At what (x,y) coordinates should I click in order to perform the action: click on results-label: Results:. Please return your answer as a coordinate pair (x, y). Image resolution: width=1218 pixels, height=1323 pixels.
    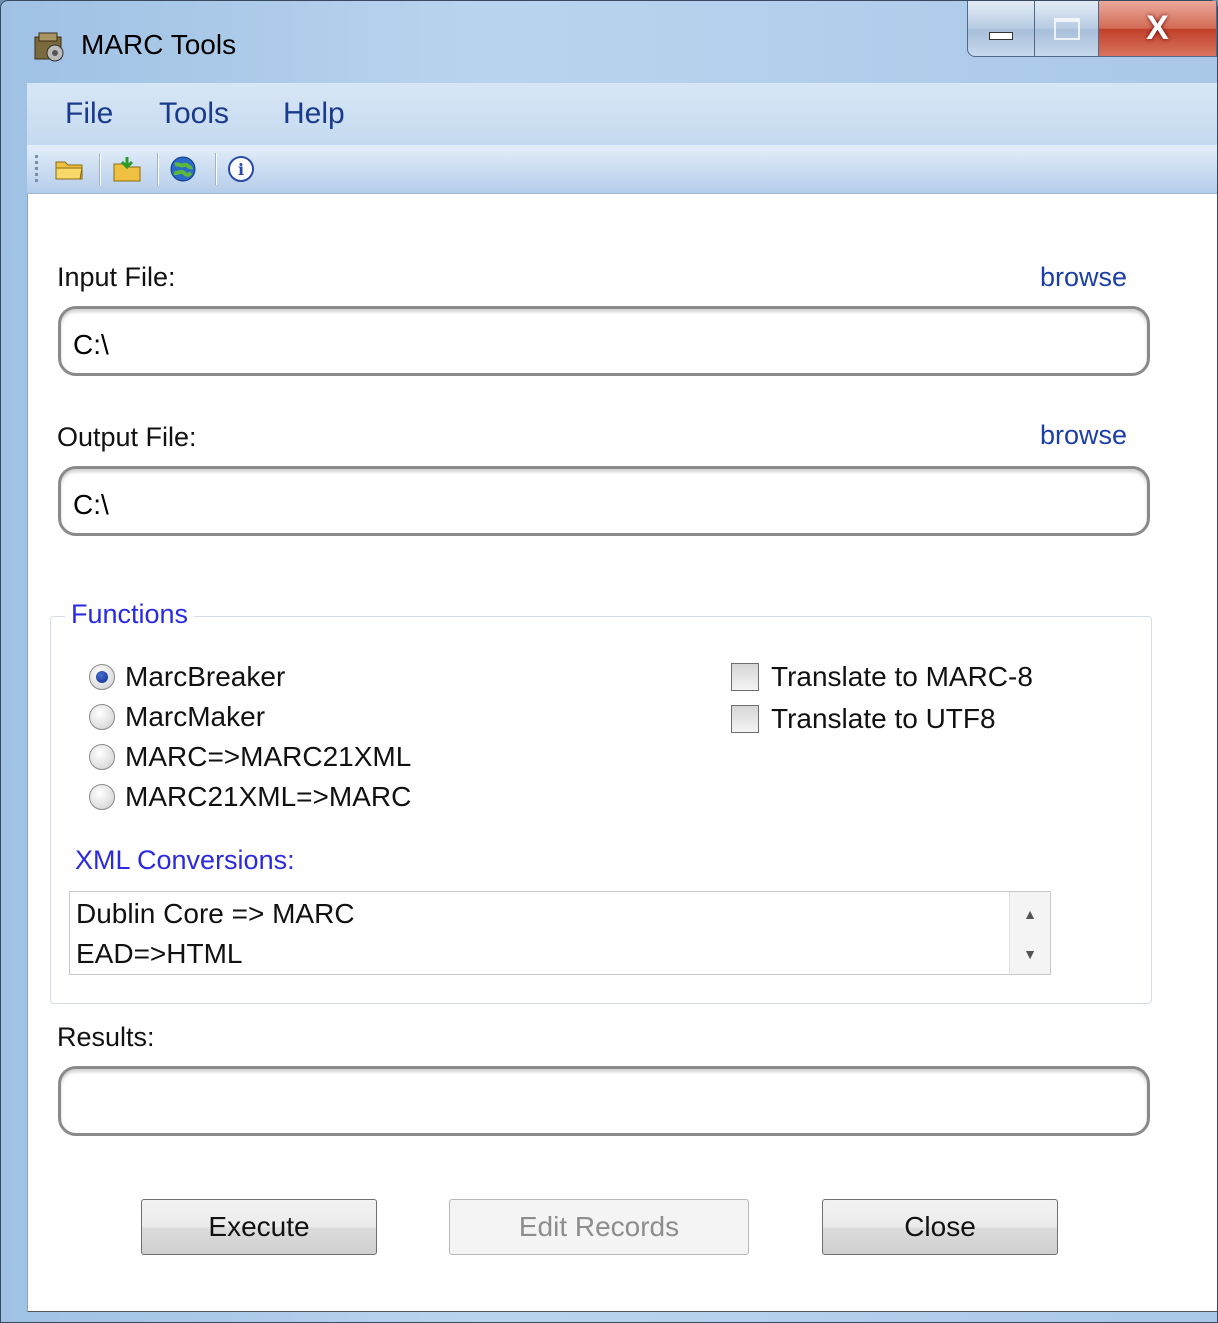
    Looking at the image, I should click on (106, 1037).